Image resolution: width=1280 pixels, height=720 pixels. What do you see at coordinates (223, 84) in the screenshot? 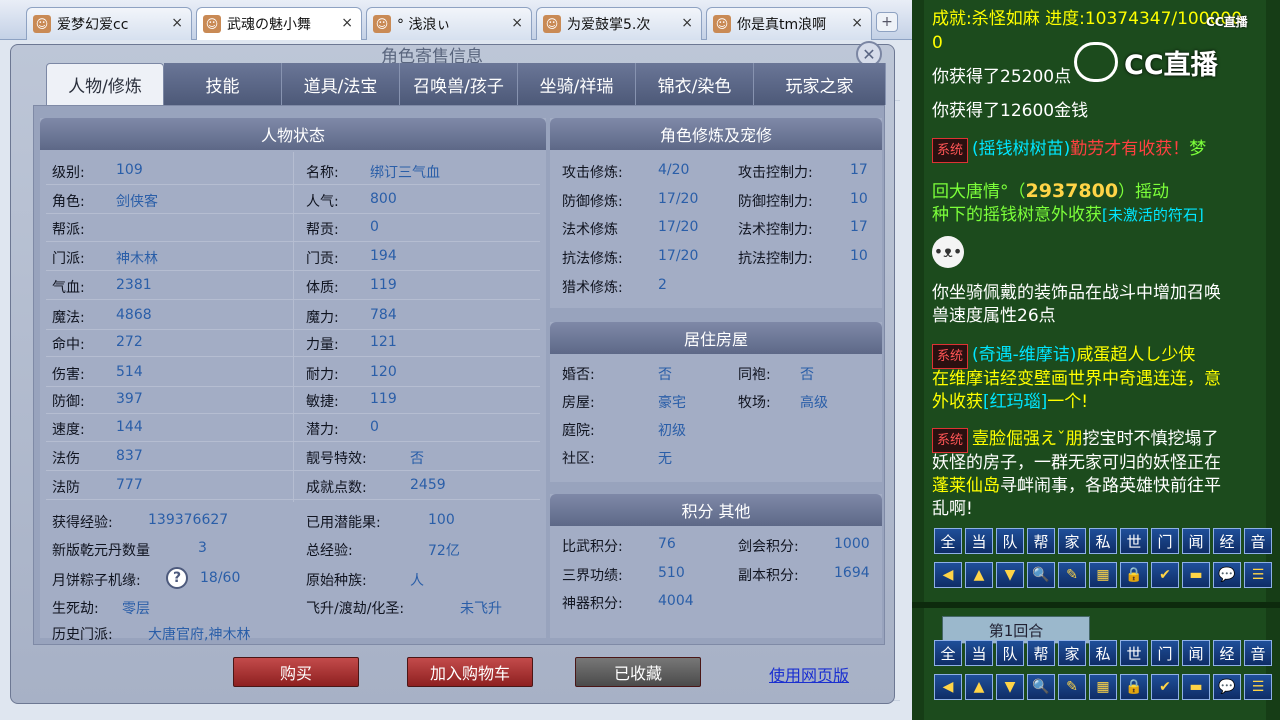
I see `tab-skills: 技能` at bounding box center [223, 84].